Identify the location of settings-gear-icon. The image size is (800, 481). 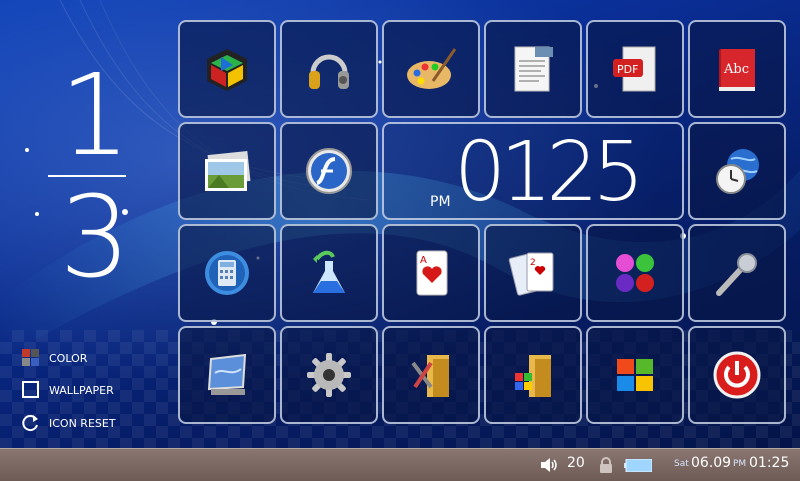
(329, 375).